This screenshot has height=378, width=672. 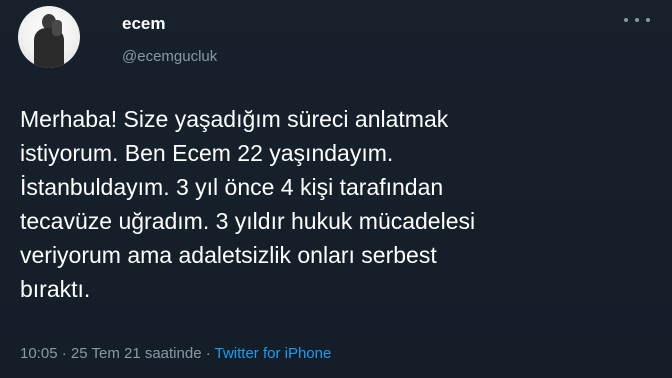 What do you see at coordinates (57, 28) in the screenshot?
I see `avatar-figure-arm` at bounding box center [57, 28].